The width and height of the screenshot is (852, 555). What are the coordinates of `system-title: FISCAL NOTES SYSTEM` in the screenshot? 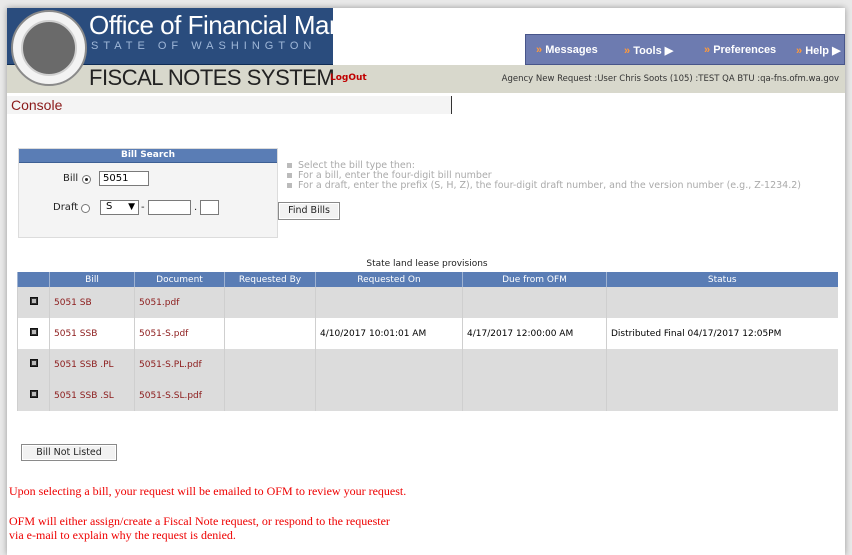 It's located at (212, 77).